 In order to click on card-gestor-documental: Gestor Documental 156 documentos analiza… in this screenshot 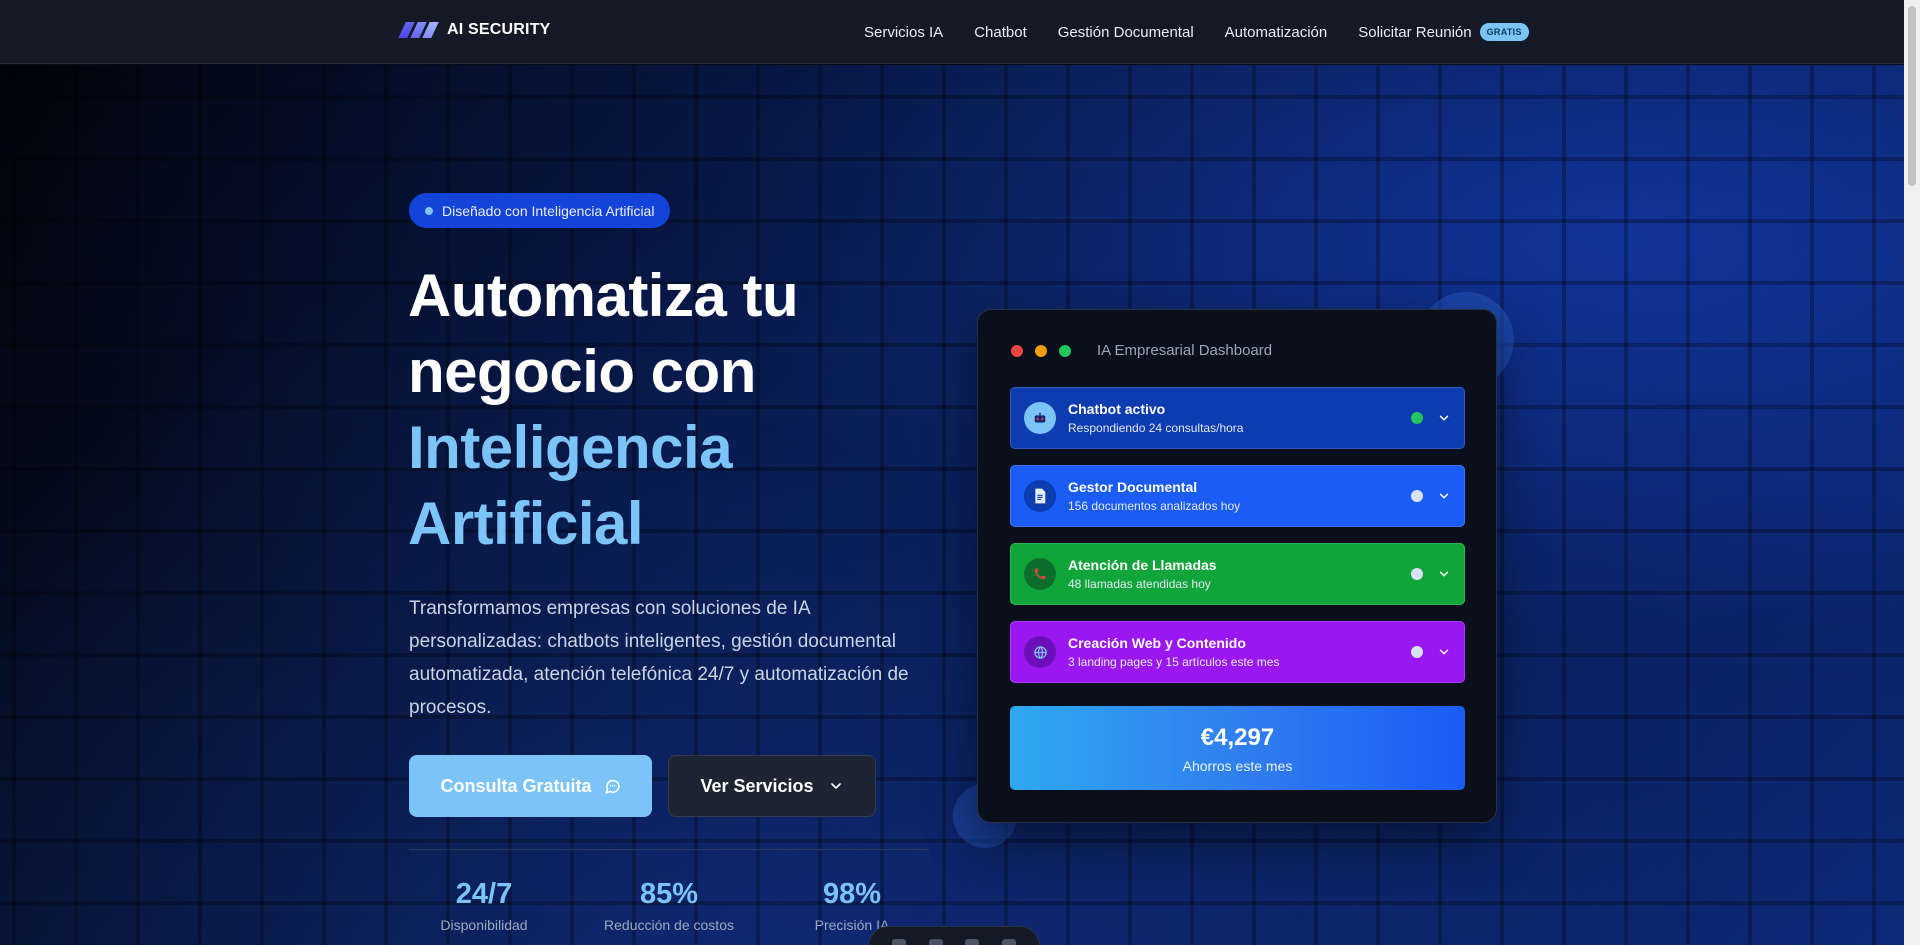, I will do `click(1237, 496)`.